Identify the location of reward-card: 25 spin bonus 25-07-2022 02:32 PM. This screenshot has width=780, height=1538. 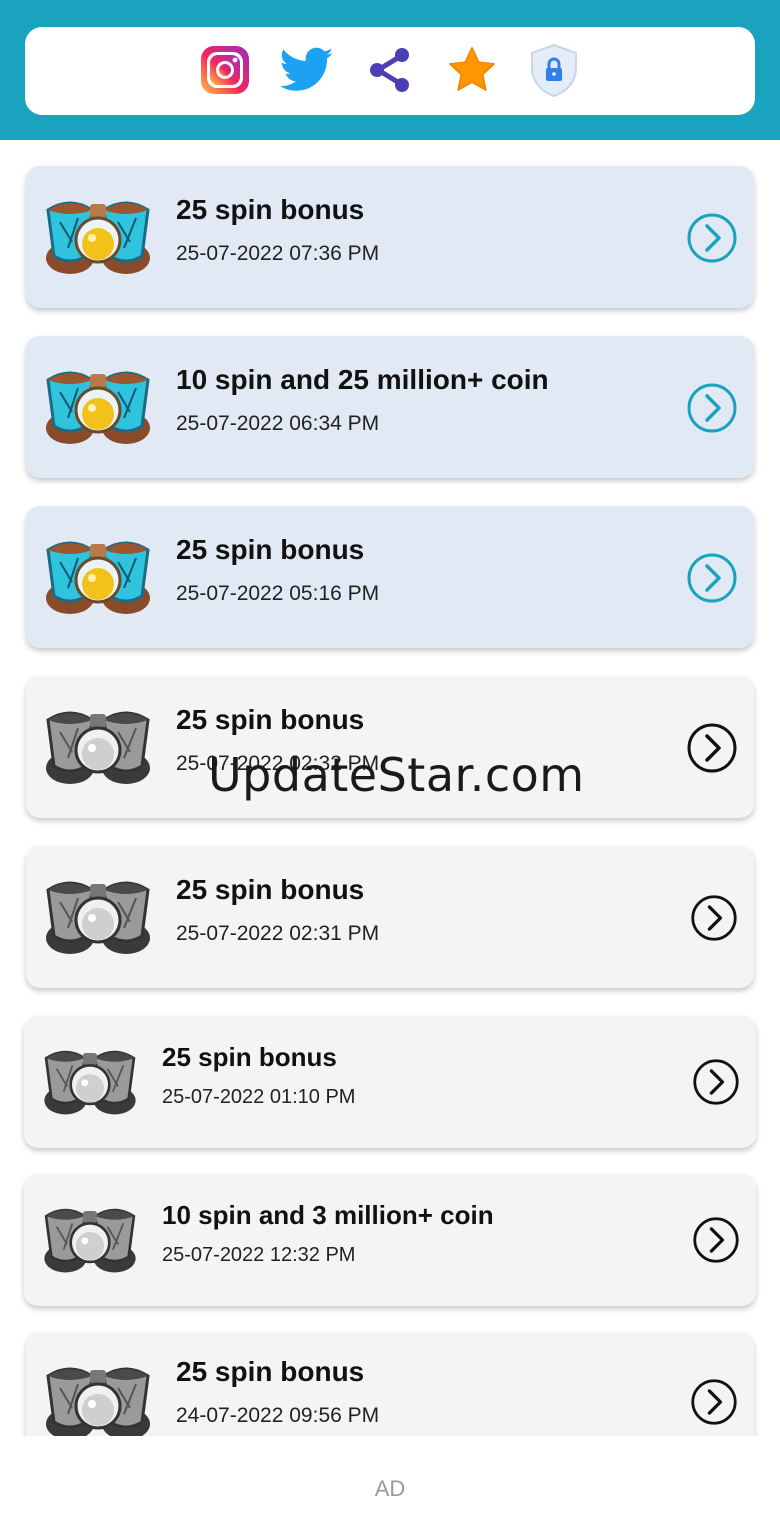
(390, 747).